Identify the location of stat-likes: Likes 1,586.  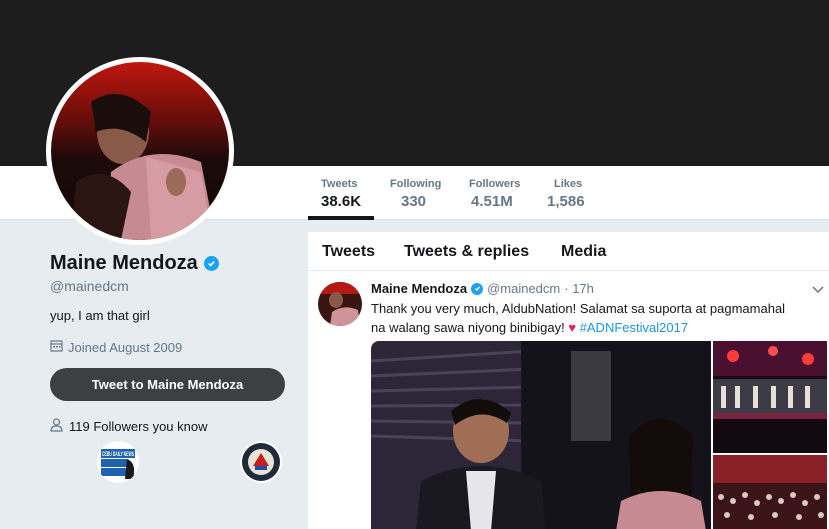
(572, 193).